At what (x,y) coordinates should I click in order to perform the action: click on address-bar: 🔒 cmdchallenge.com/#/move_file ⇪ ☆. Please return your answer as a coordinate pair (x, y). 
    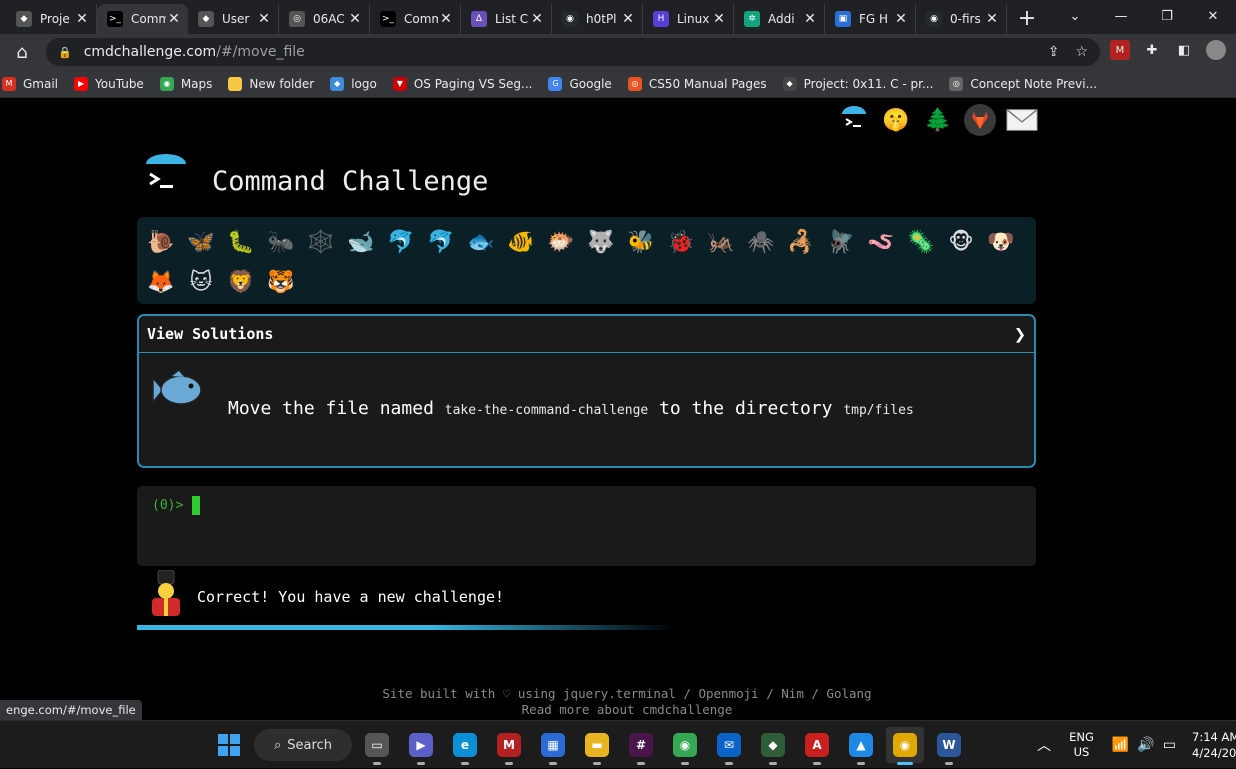
    Looking at the image, I should click on (573, 52).